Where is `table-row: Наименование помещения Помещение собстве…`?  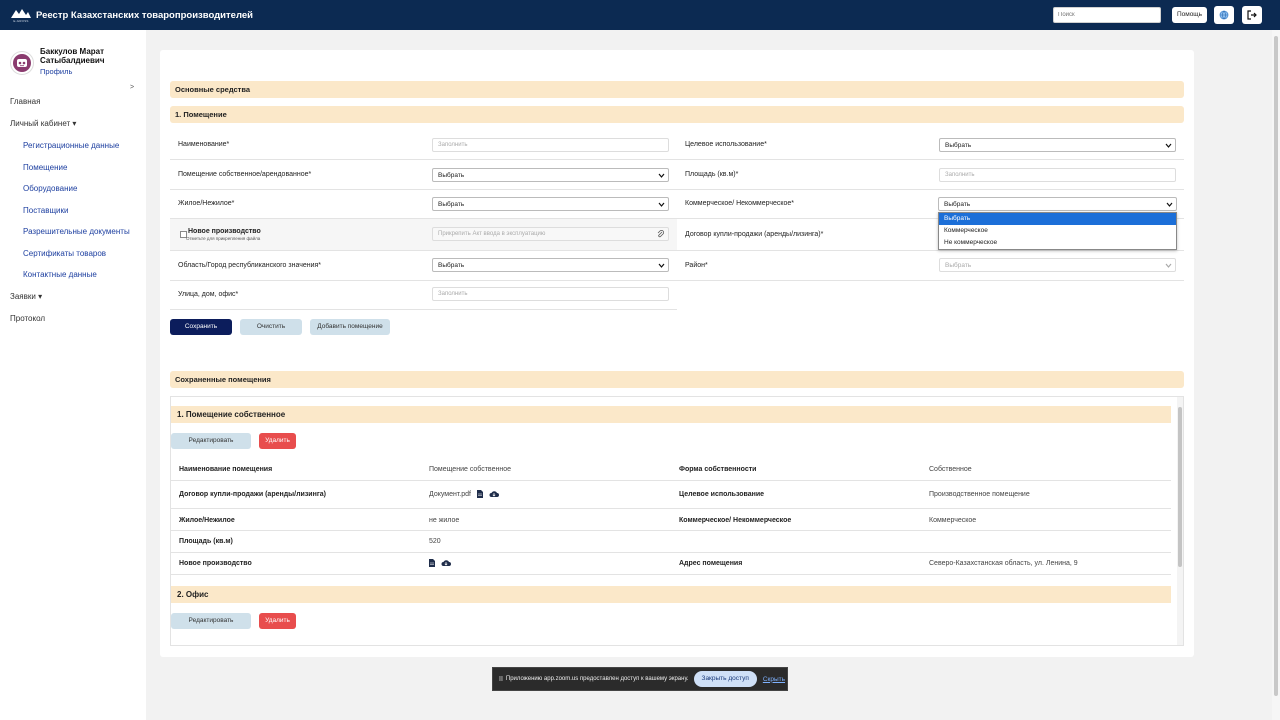
table-row: Наименование помещения Помещение собстве… is located at coordinates (671, 470).